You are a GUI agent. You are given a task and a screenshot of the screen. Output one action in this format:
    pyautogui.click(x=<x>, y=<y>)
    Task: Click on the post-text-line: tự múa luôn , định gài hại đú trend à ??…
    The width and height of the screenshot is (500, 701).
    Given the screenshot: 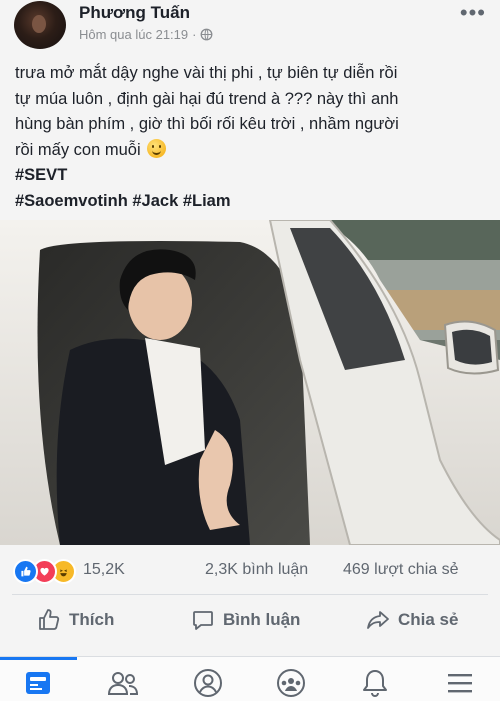 What is the action you would take?
    pyautogui.click(x=207, y=98)
    